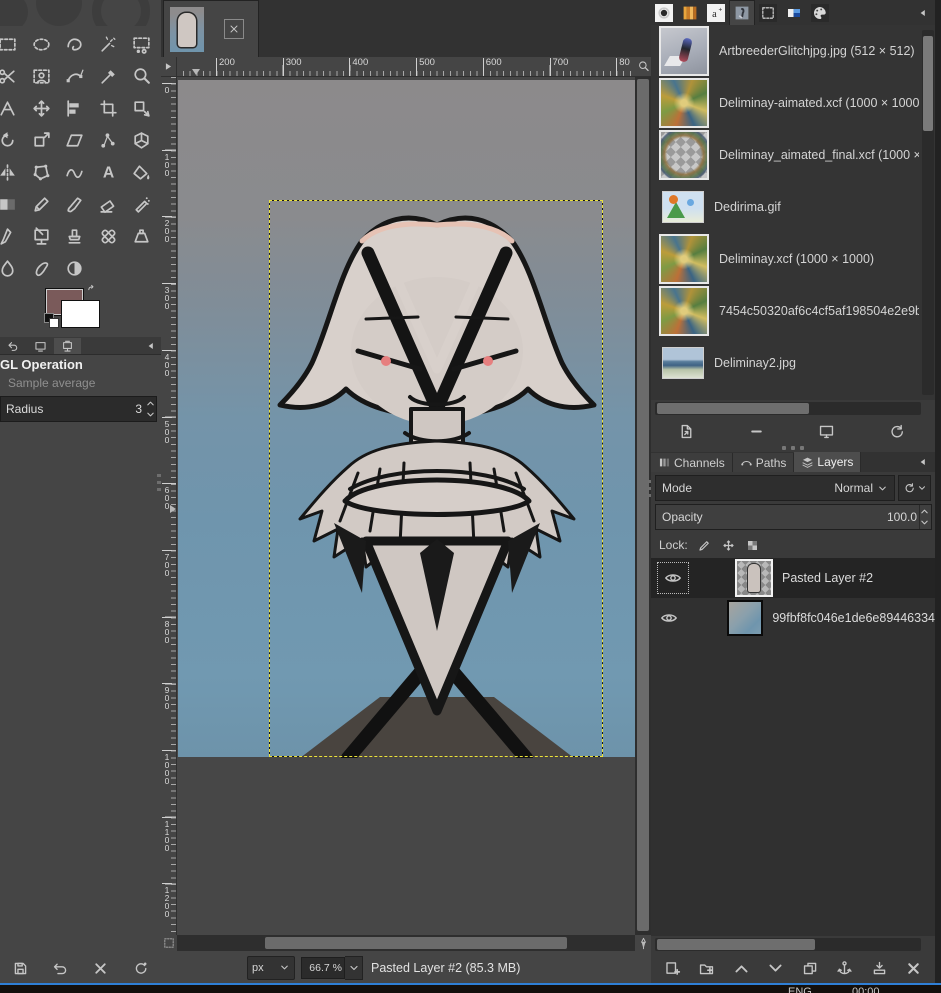 The image size is (941, 993). Describe the element at coordinates (800, 989) in the screenshot. I see `taskbar-language: ENG` at that location.